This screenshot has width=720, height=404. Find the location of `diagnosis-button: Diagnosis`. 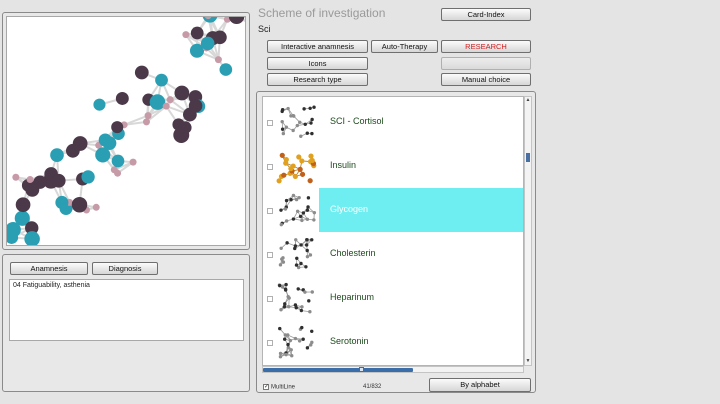

diagnosis-button: Diagnosis is located at coordinates (125, 268).